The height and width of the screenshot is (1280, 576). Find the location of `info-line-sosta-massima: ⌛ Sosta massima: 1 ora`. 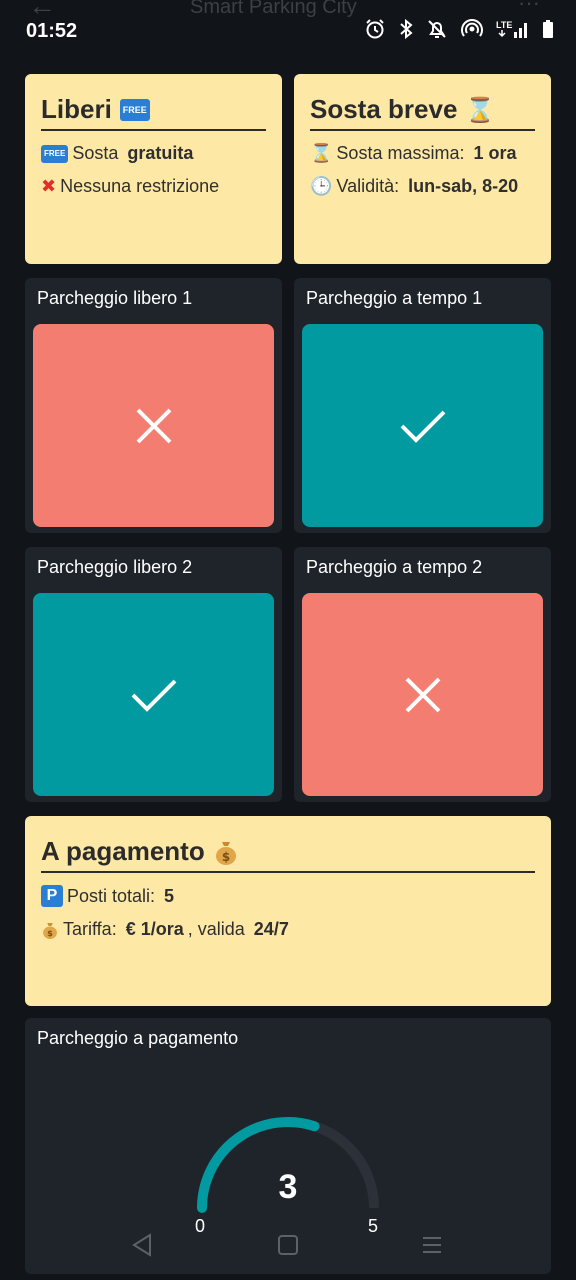

info-line-sosta-massima: ⌛ Sosta massima: 1 ora is located at coordinates (422, 153).